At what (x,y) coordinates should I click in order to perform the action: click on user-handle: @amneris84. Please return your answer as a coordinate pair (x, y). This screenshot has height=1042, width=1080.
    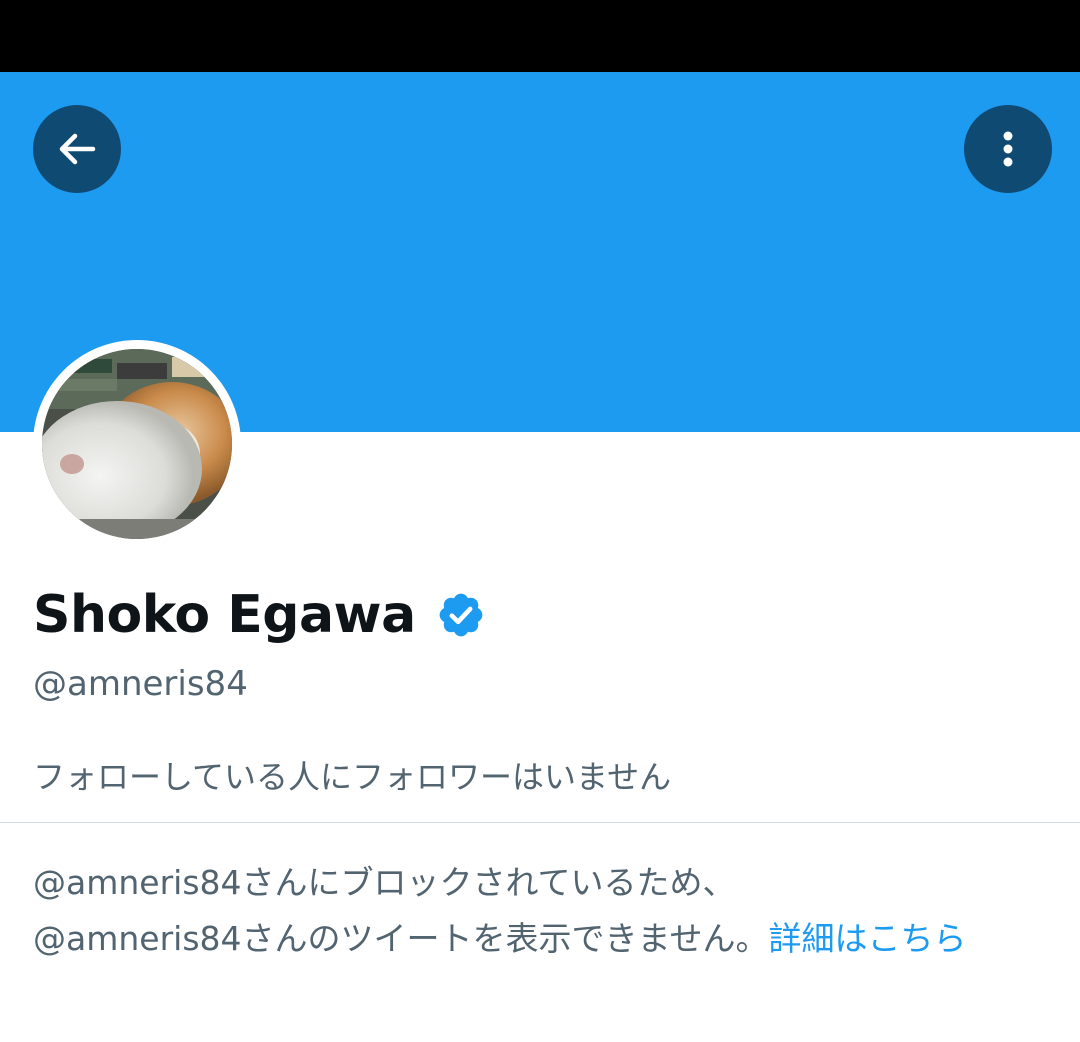
    Looking at the image, I should click on (140, 684).